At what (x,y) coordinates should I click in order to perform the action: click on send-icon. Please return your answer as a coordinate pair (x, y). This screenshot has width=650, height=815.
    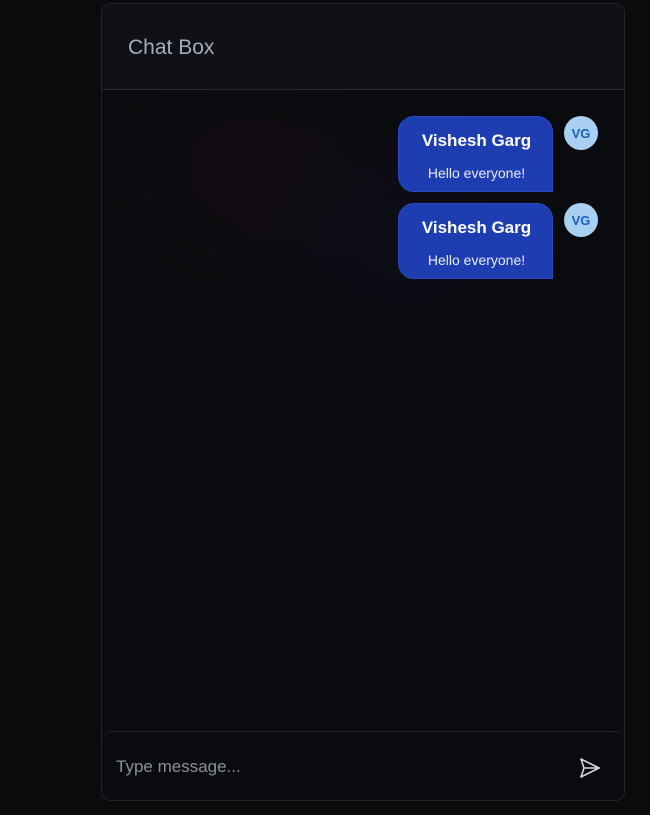
    Looking at the image, I should click on (590, 768).